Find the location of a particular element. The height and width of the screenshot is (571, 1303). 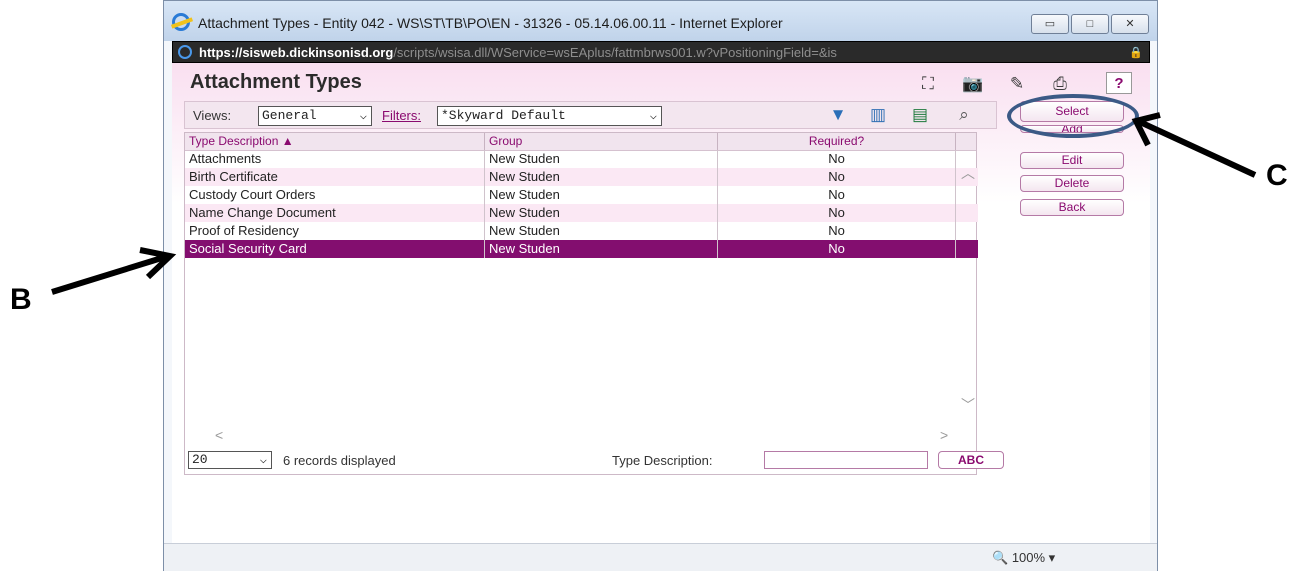

excel-icon: ▤ is located at coordinates (920, 115).